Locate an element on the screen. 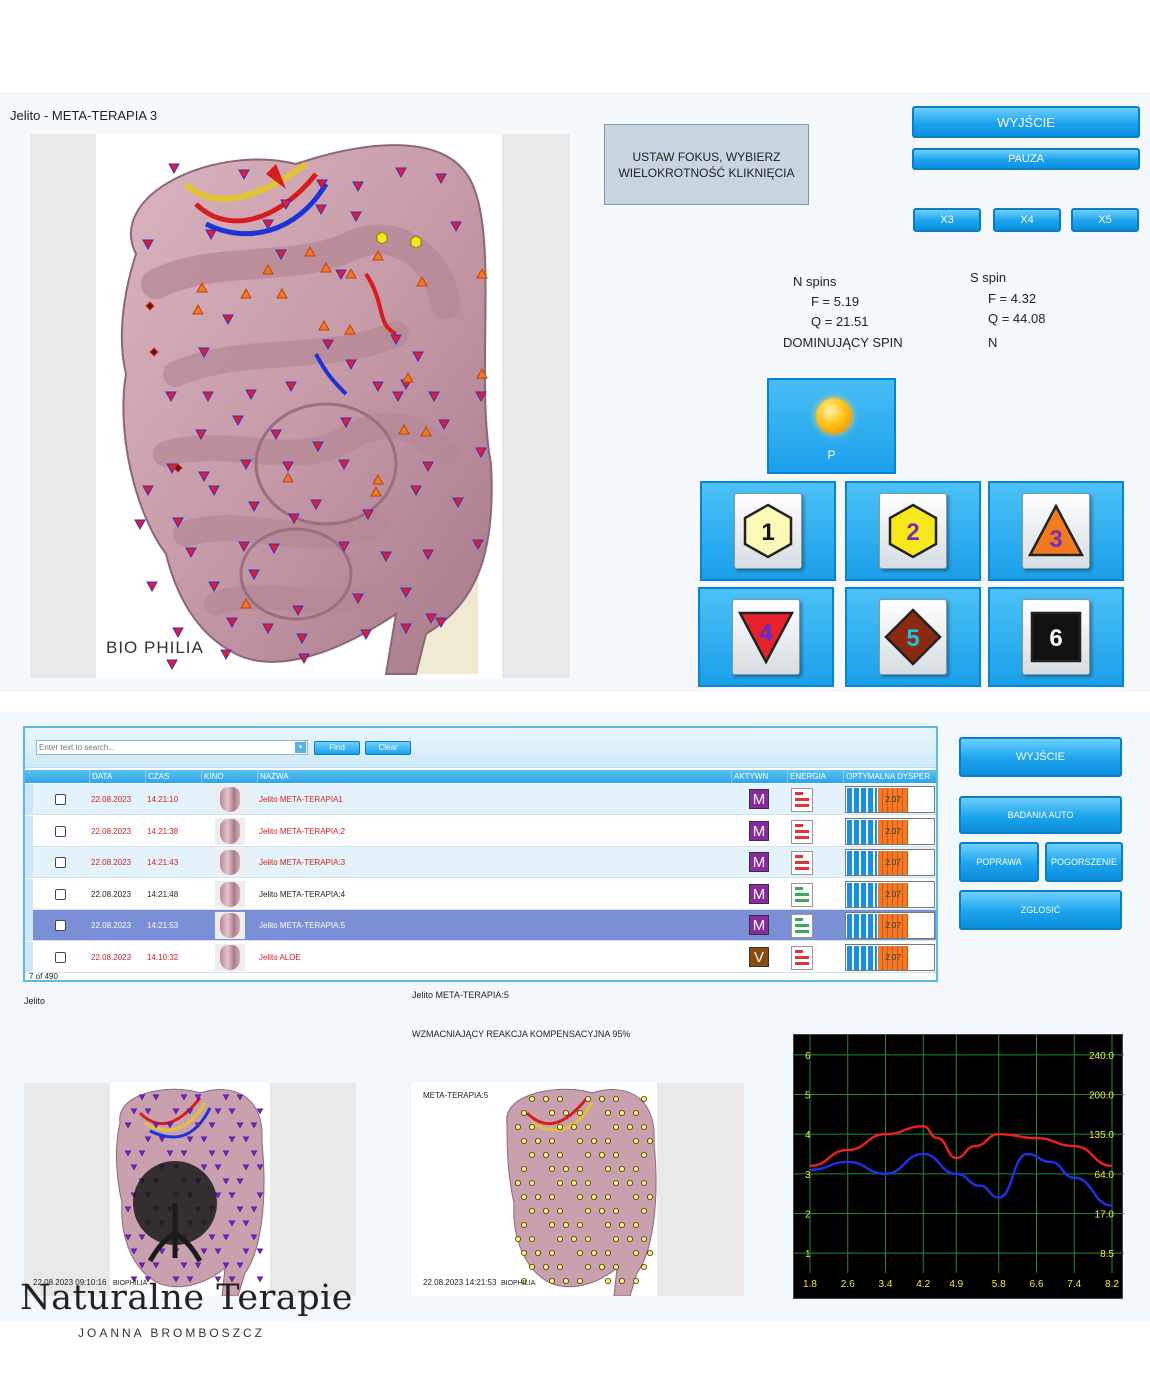  hexagon-icon: 1 is located at coordinates (768, 531).